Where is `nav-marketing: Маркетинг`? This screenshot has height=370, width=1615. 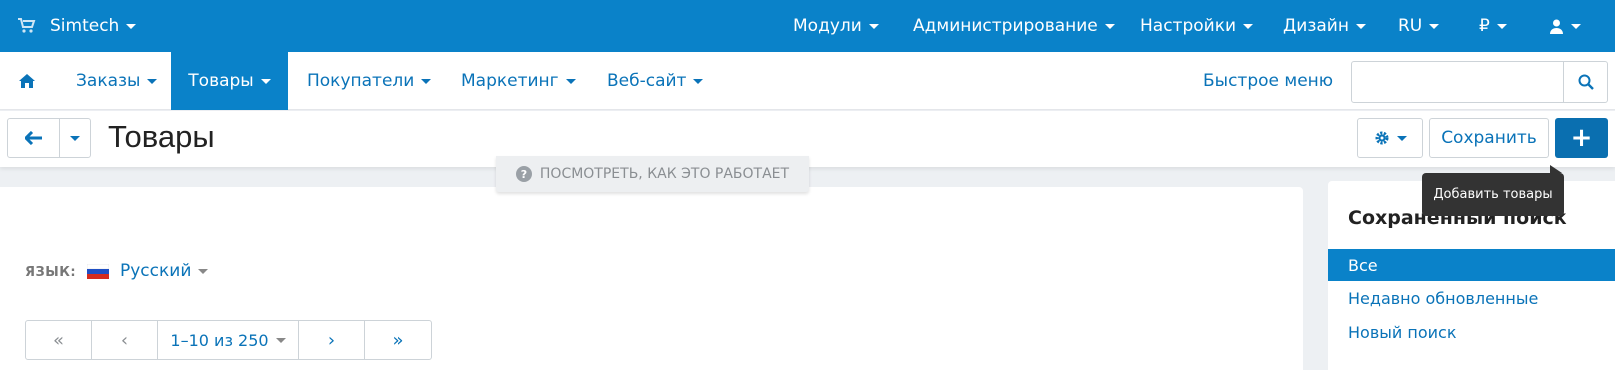
nav-marketing: Маркетинг is located at coordinates (518, 81).